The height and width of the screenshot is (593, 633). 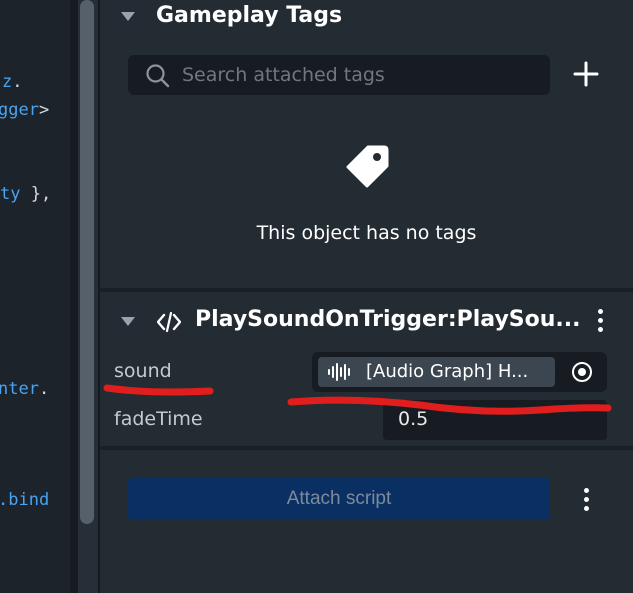 What do you see at coordinates (249, 15) in the screenshot?
I see `gameplay-tags-title: Gameplay Tags` at bounding box center [249, 15].